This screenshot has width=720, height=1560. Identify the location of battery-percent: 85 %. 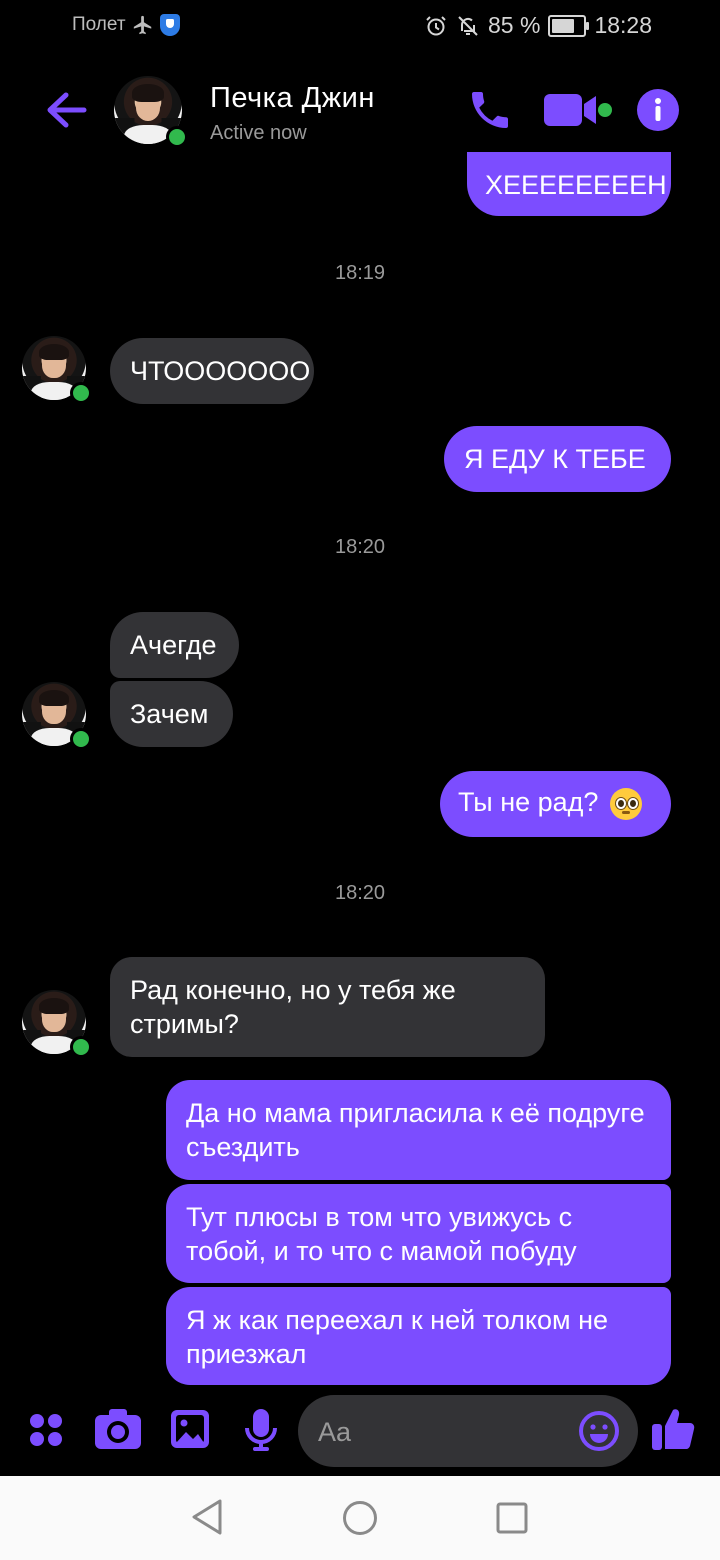
(514, 25).